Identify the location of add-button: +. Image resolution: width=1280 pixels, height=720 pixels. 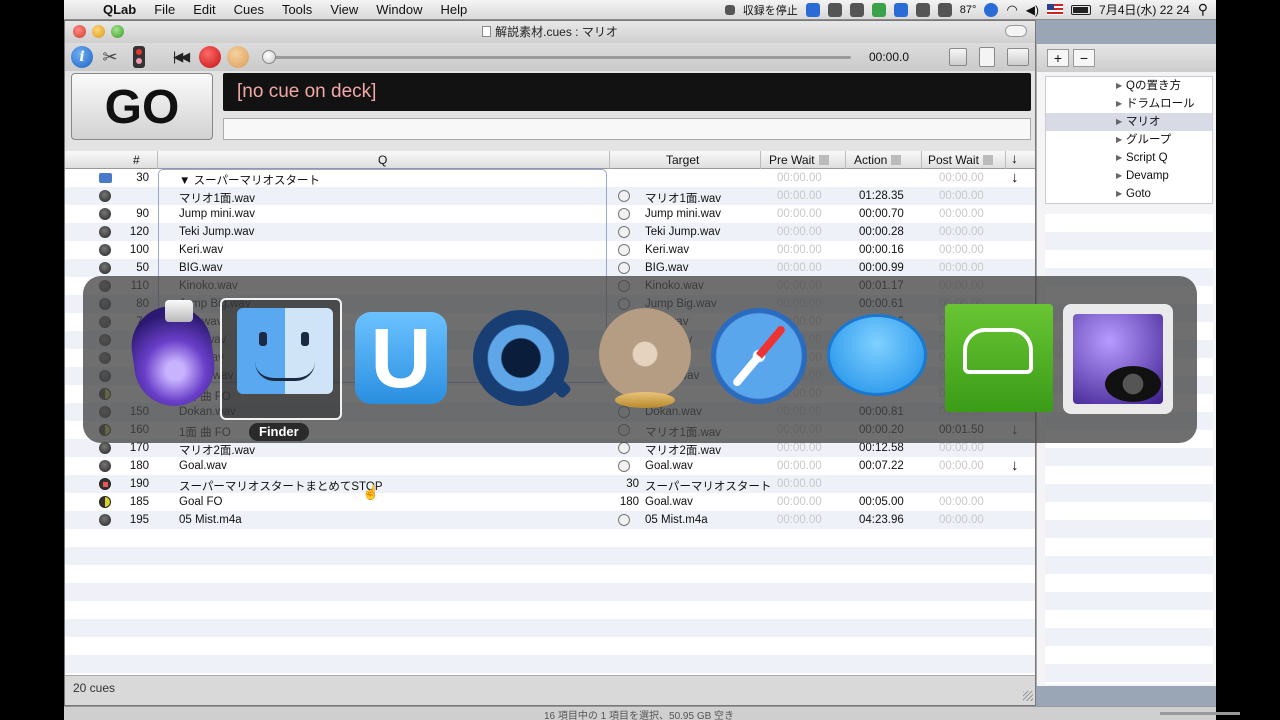
(1058, 58).